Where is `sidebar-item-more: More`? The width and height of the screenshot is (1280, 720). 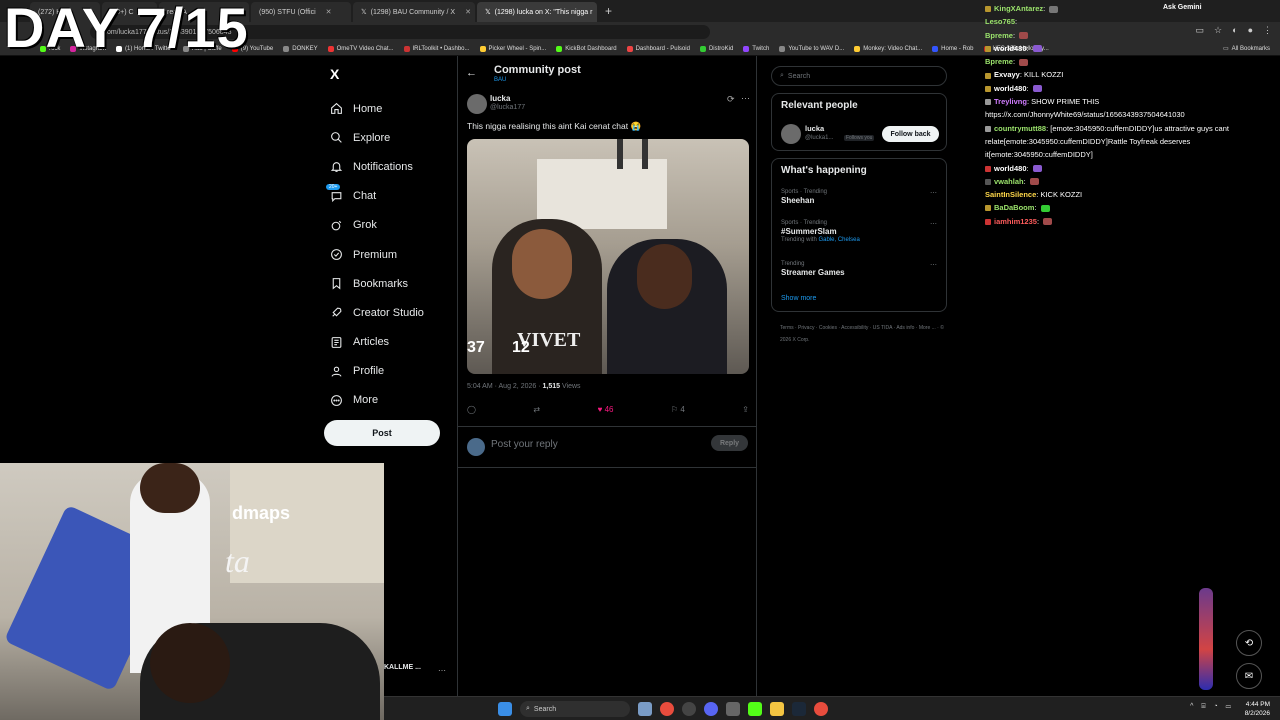
sidebar-item-more: More is located at coordinates (377, 400).